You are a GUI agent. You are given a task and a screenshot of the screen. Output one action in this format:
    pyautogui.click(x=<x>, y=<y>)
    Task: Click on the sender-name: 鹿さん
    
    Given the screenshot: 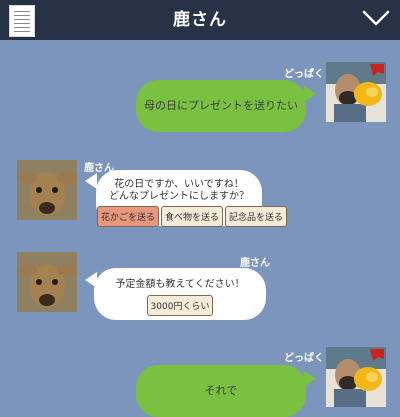 What is the action you would take?
    pyautogui.click(x=255, y=263)
    